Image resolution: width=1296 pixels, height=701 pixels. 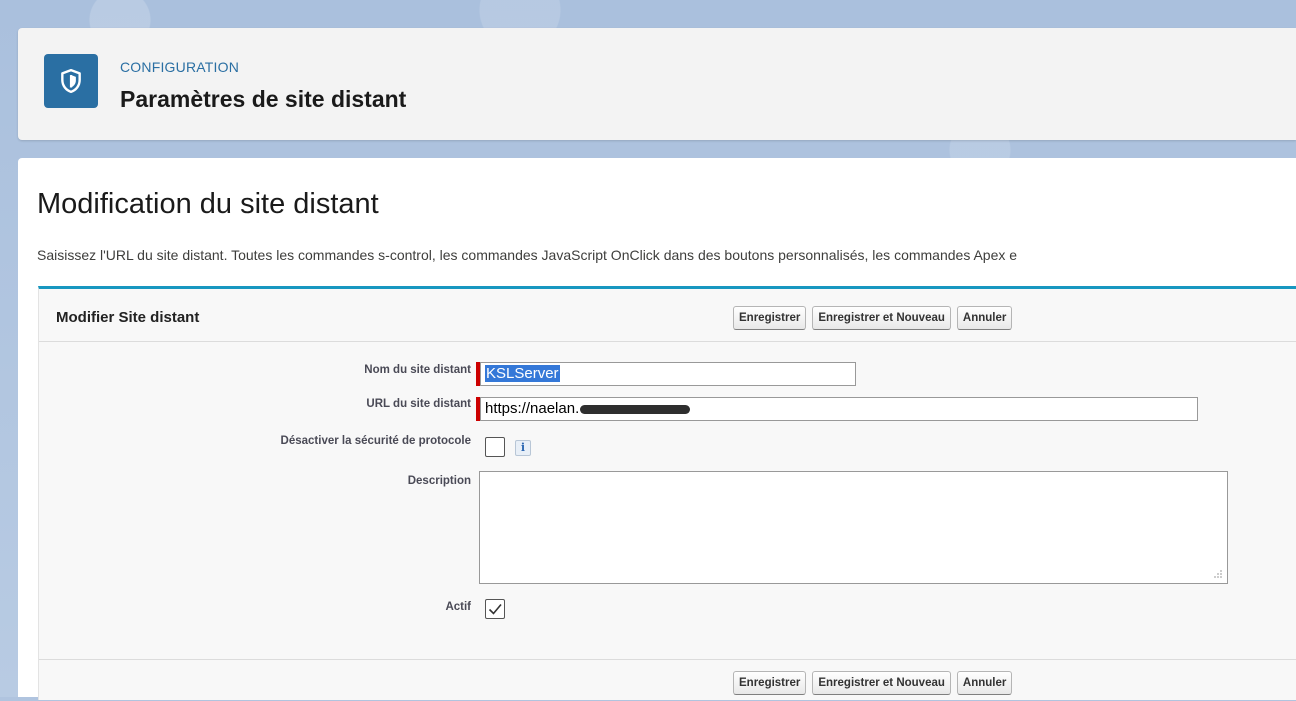 I want to click on redacted-mark, so click(x=635, y=409).